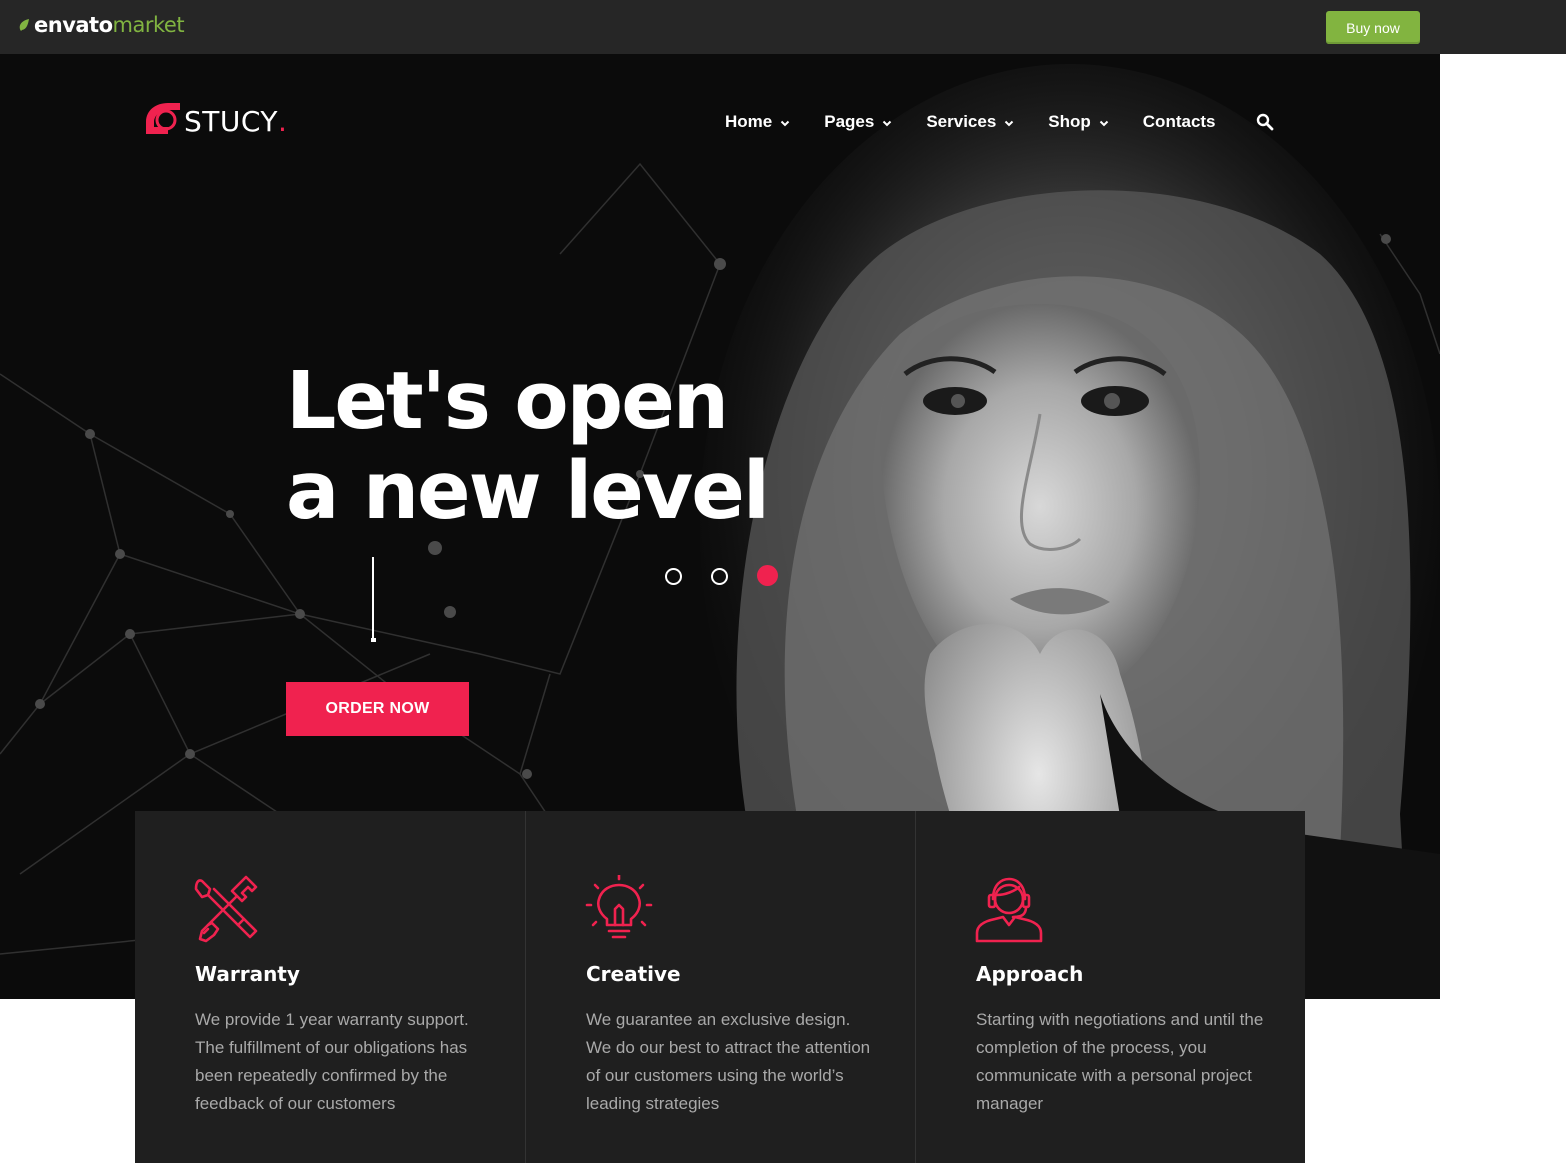 Image resolution: width=1566 pixels, height=1163 pixels. I want to click on hero-headline: Let's open a new level, so click(528, 446).